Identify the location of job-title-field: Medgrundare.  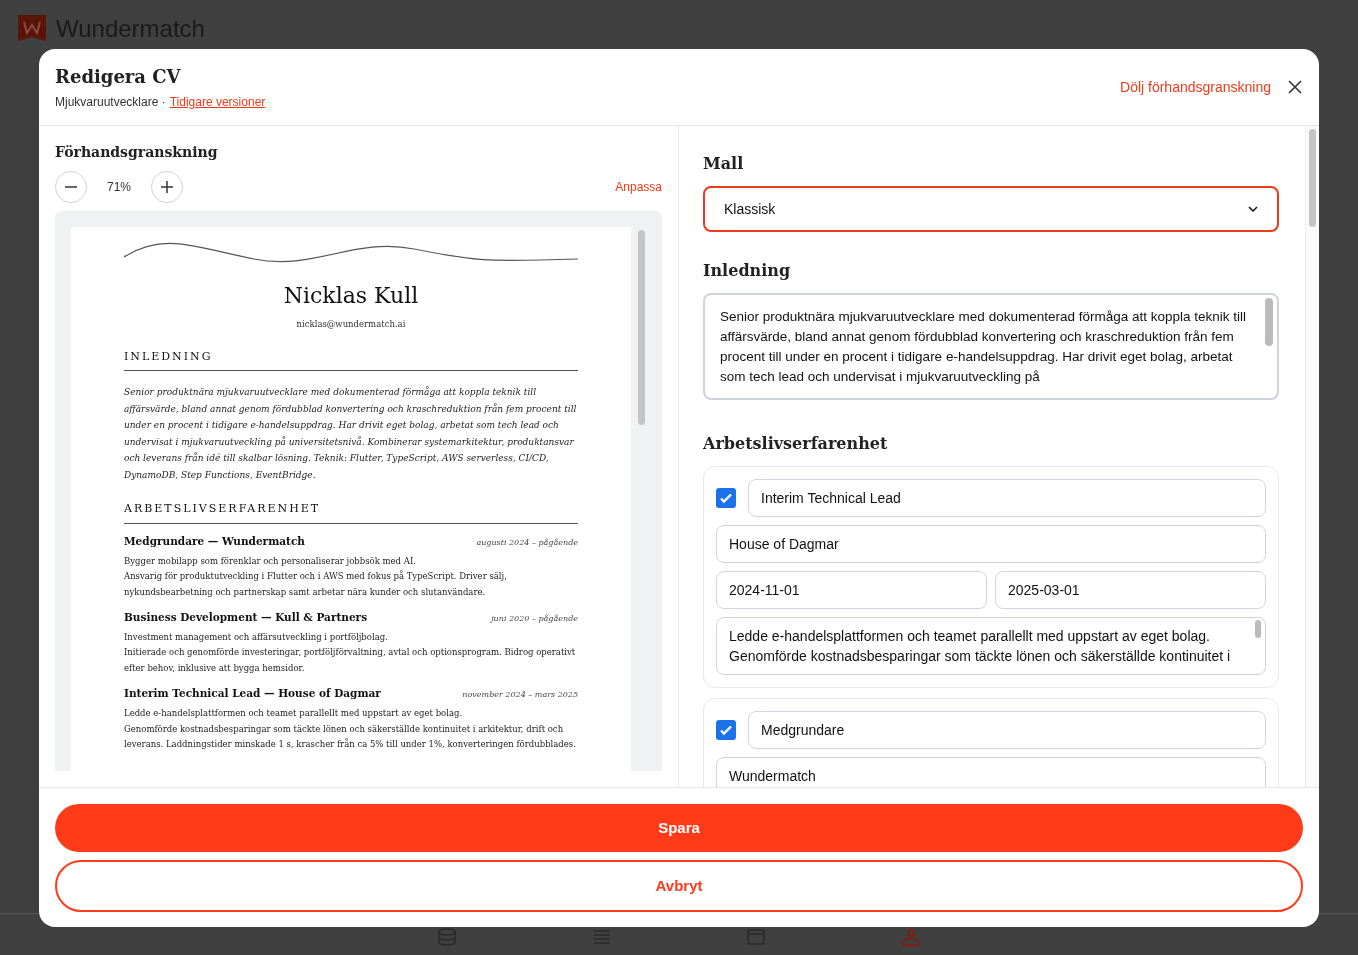
(1007, 730).